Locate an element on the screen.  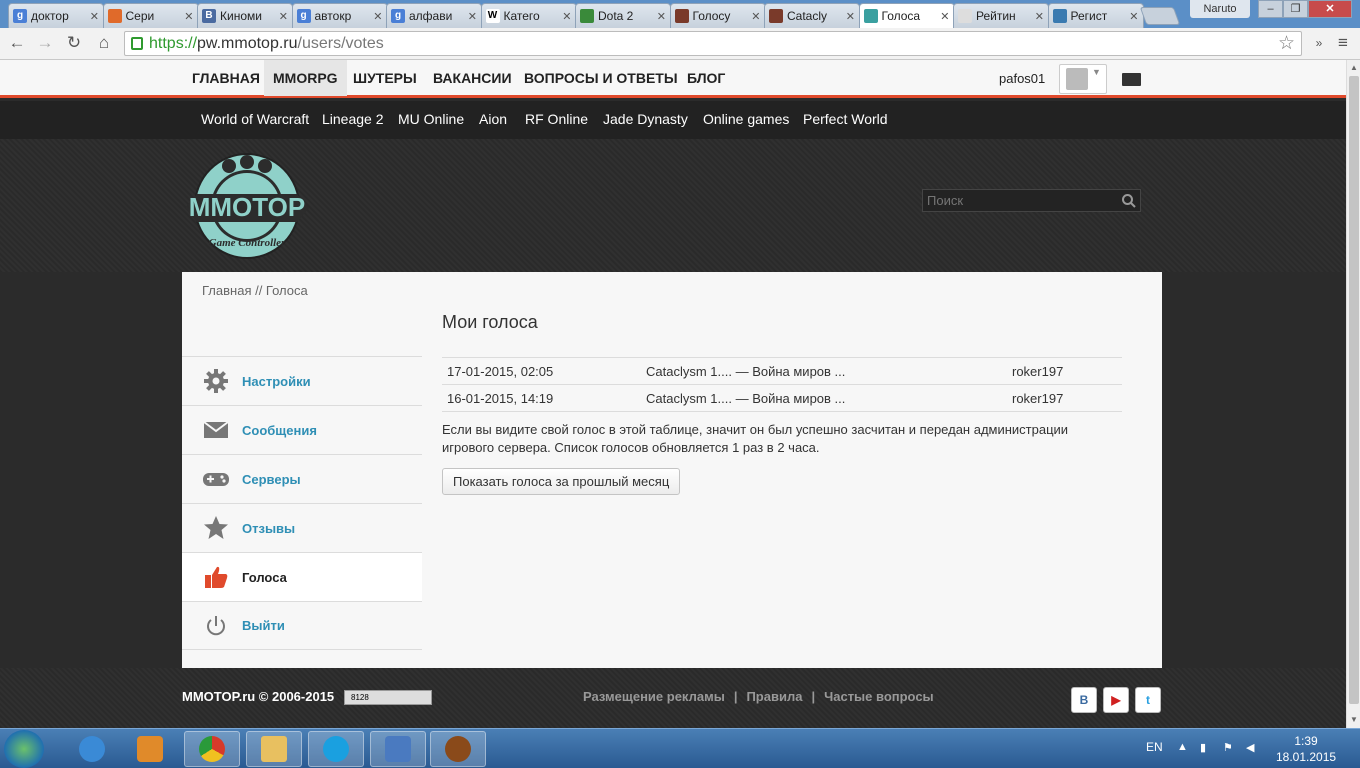
youtube-icon: ▶ is located at coordinates (1116, 700).